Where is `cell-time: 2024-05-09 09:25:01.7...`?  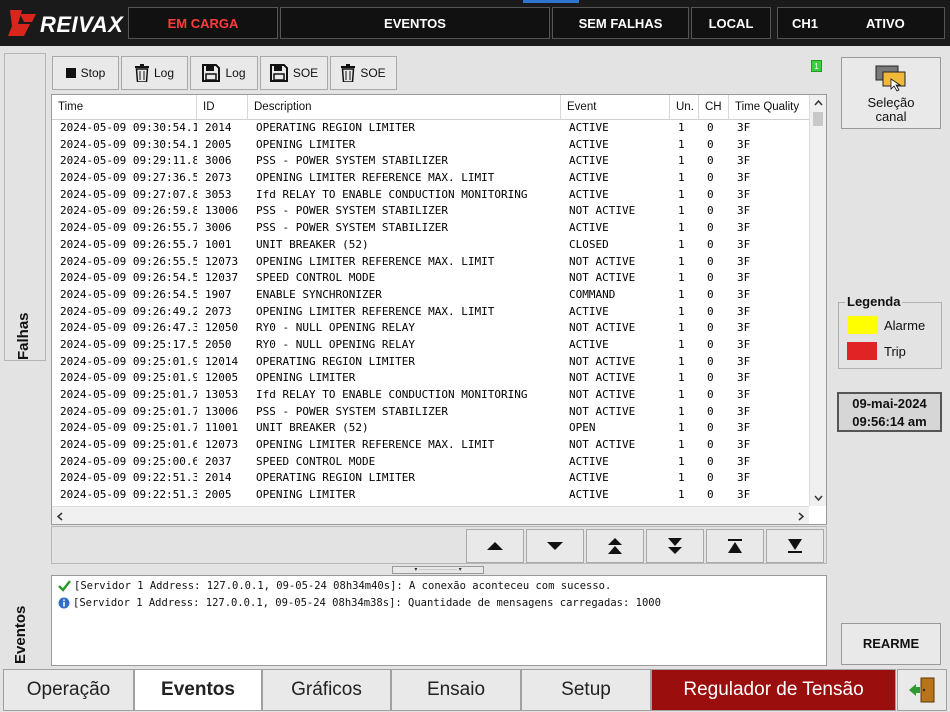 cell-time: 2024-05-09 09:25:01.7... is located at coordinates (128, 411).